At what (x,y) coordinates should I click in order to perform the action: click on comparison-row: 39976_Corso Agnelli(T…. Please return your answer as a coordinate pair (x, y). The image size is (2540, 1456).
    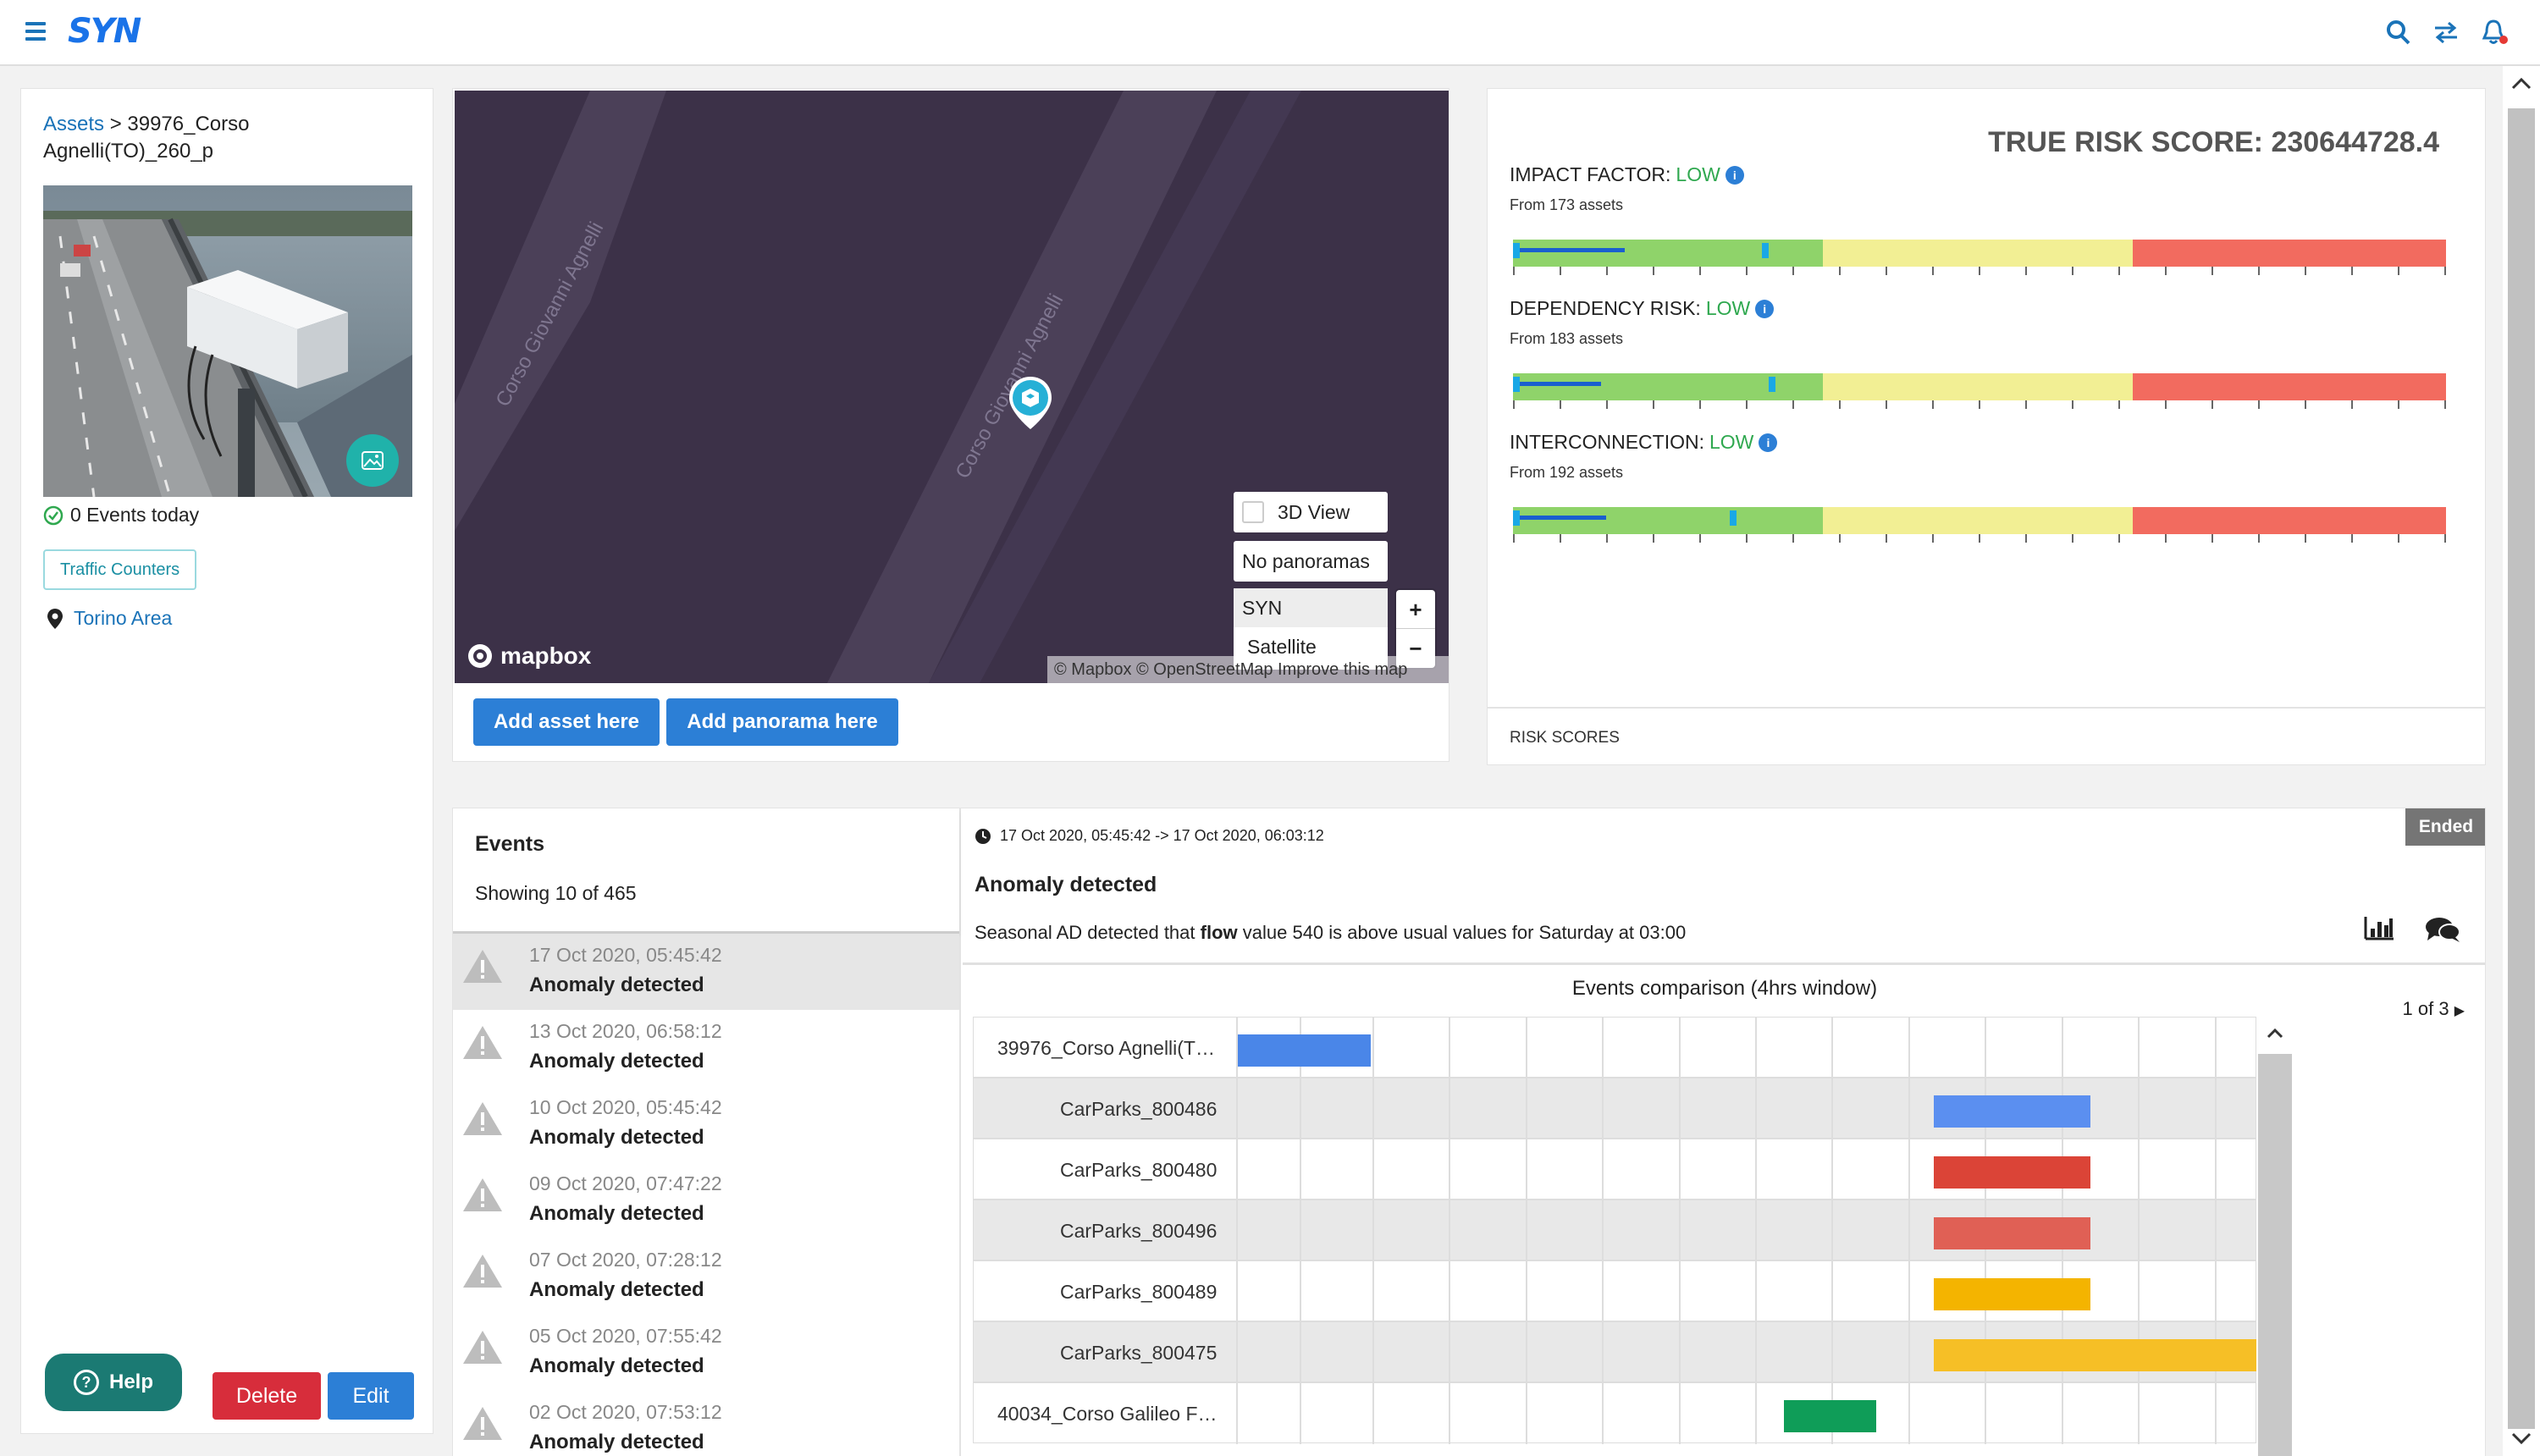
    Looking at the image, I should click on (1614, 1047).